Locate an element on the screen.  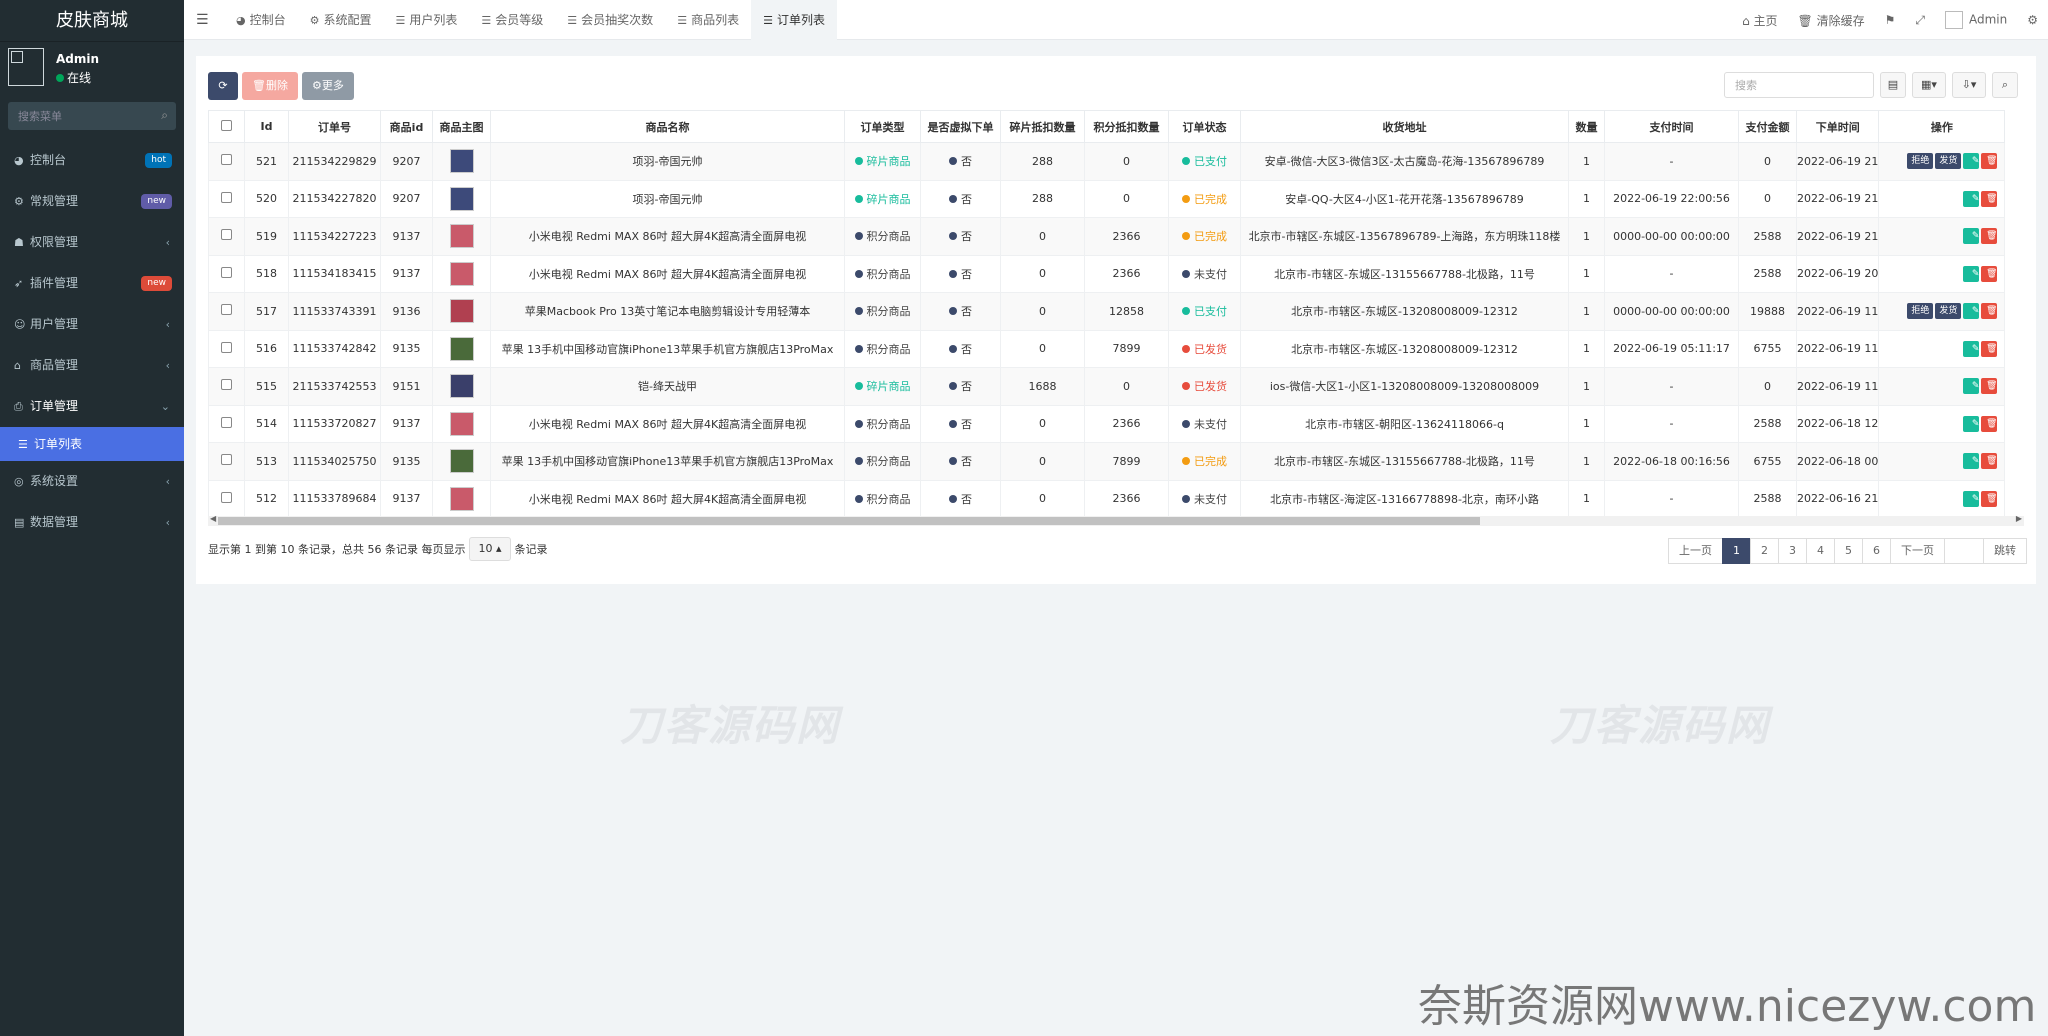
sidebar-item-7: ☰ 订单列表 is located at coordinates (92, 444).